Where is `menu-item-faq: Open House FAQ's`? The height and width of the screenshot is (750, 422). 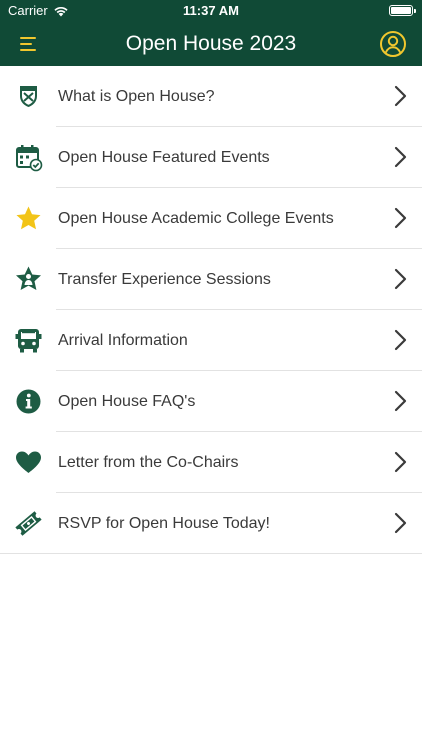 menu-item-faq: Open House FAQ's is located at coordinates (211, 401).